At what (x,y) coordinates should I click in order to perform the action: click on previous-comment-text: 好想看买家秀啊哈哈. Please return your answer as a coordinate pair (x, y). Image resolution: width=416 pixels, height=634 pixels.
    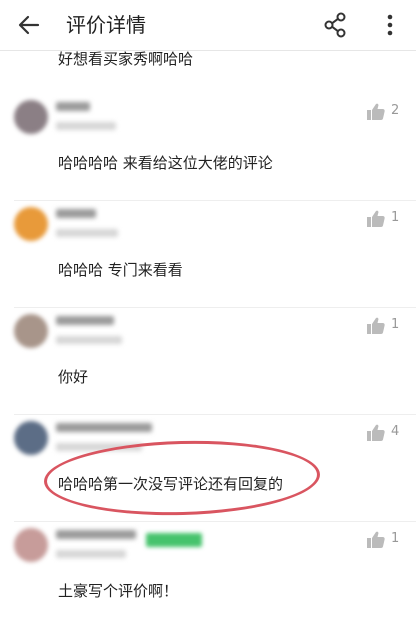
    Looking at the image, I should click on (126, 59).